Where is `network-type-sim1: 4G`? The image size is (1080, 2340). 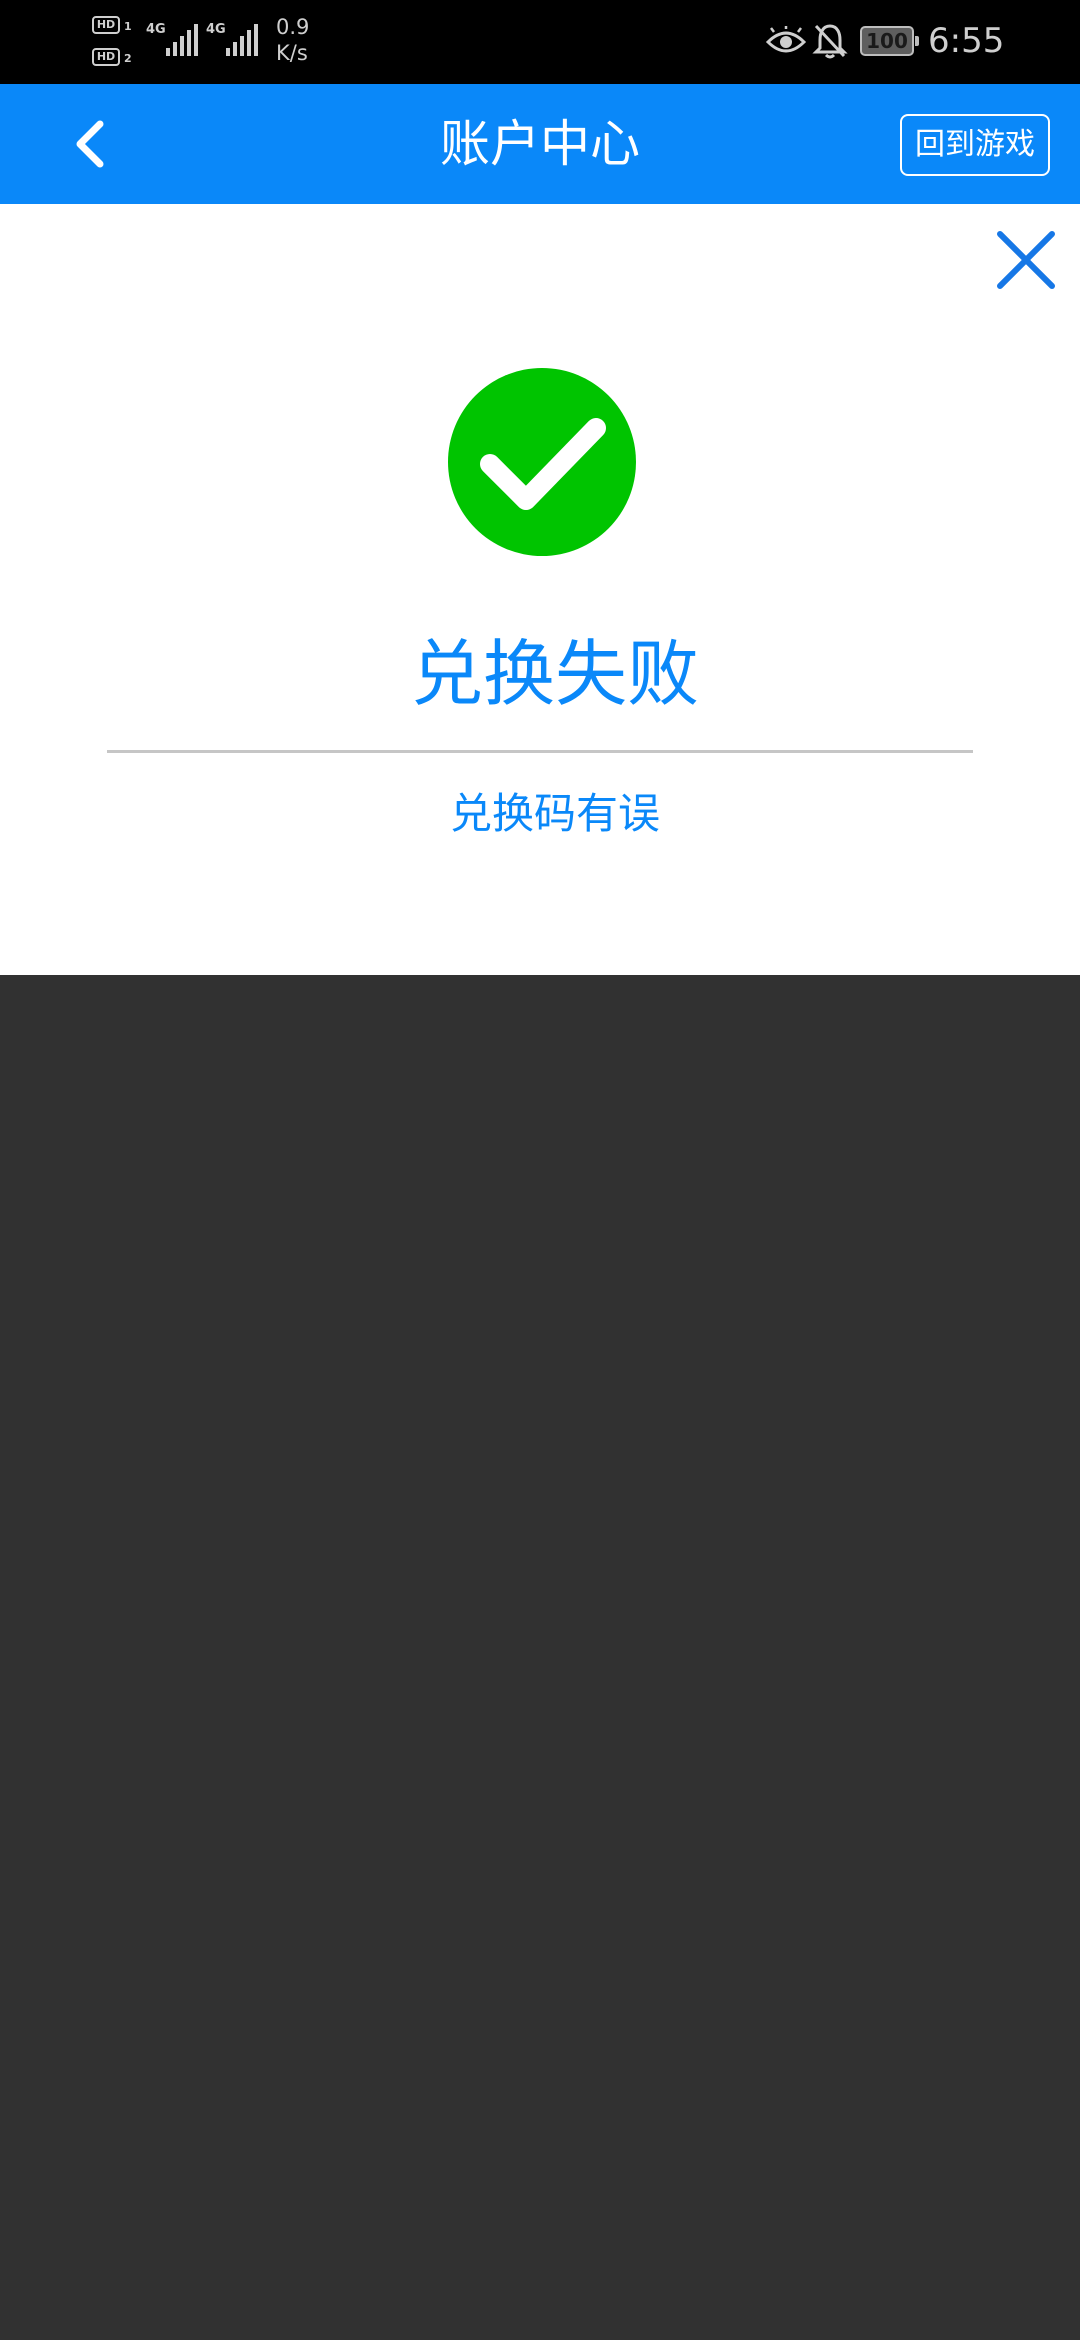 network-type-sim1: 4G is located at coordinates (156, 29).